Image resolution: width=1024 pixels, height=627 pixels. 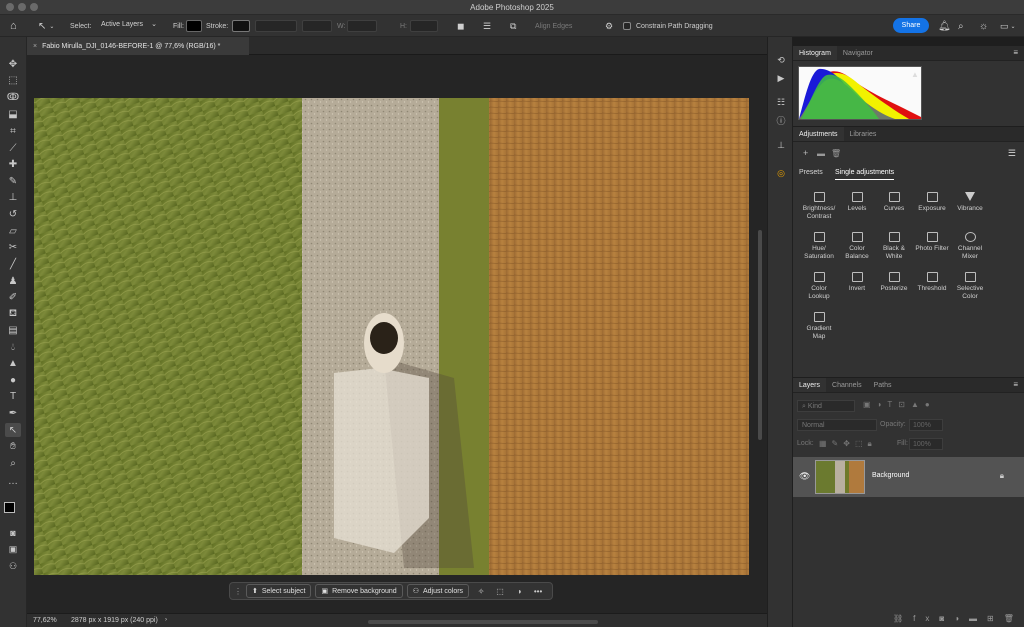 What do you see at coordinates (362, 26) in the screenshot?
I see `width-field` at bounding box center [362, 26].